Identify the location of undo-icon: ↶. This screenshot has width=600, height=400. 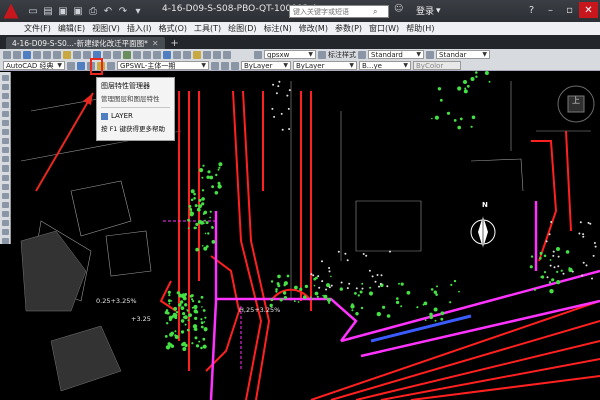
(108, 11).